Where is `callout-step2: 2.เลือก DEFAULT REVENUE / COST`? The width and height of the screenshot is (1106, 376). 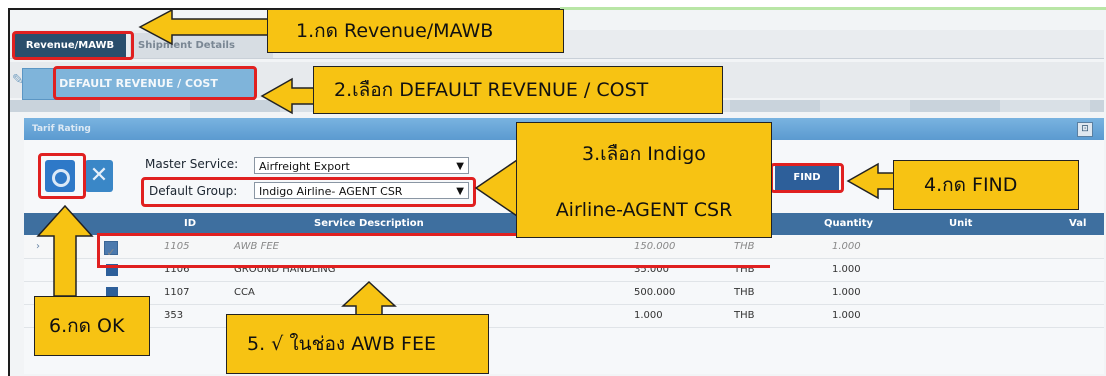 callout-step2: 2.เลือก DEFAULT REVENUE / COST is located at coordinates (518, 90).